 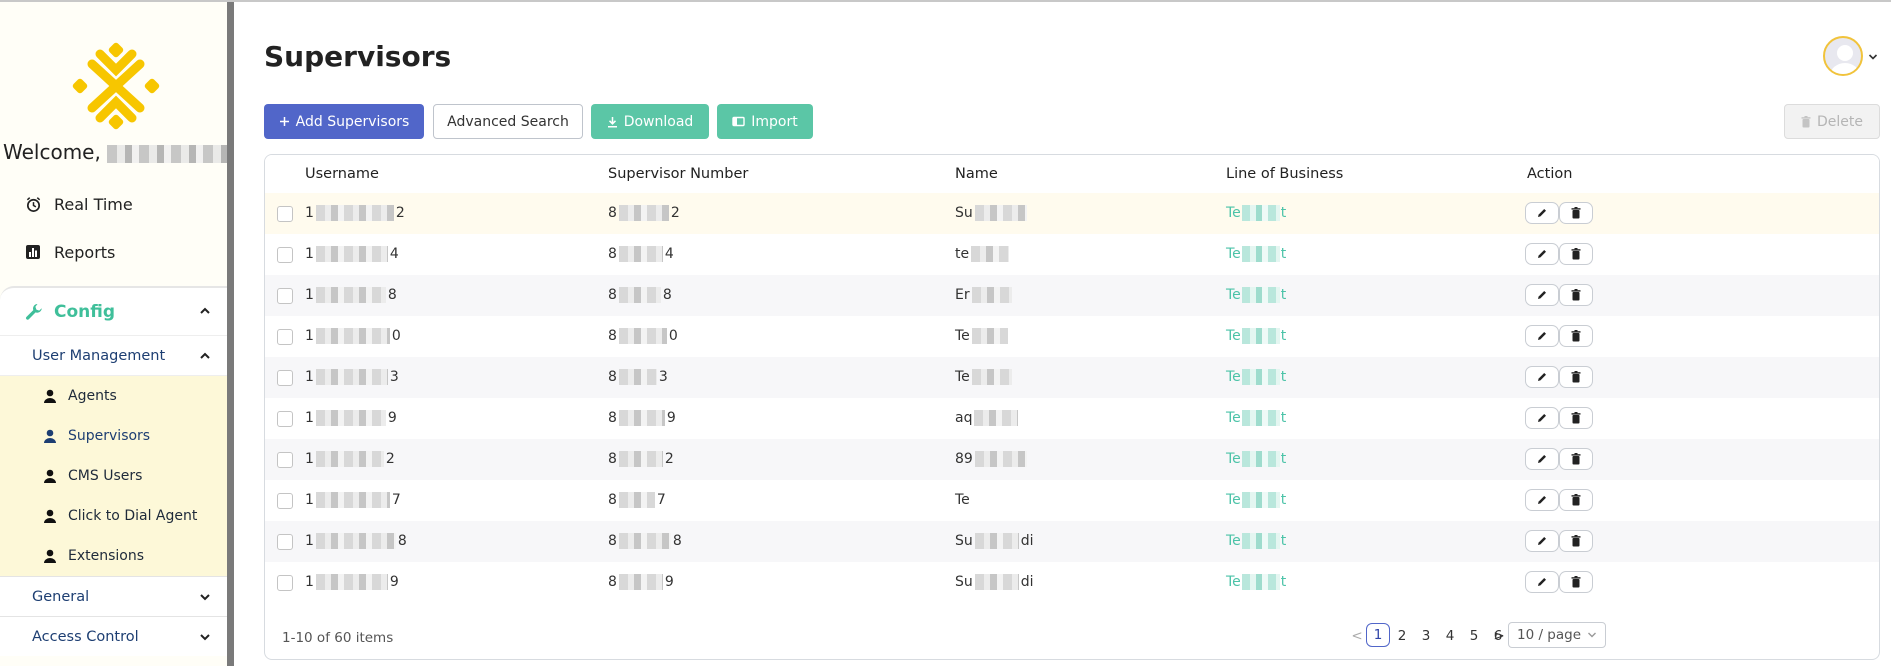 What do you see at coordinates (1832, 121) in the screenshot?
I see `delete-button: Delete` at bounding box center [1832, 121].